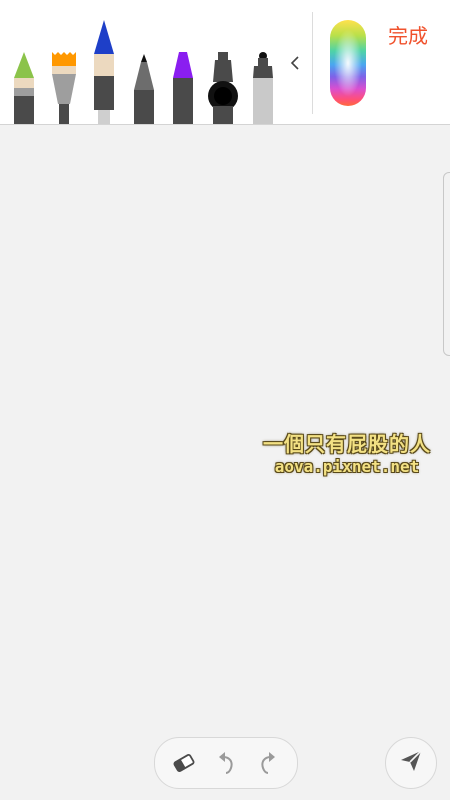 Image resolution: width=450 pixels, height=800 pixels. What do you see at coordinates (24, 88) in the screenshot?
I see `green-brush-tool` at bounding box center [24, 88].